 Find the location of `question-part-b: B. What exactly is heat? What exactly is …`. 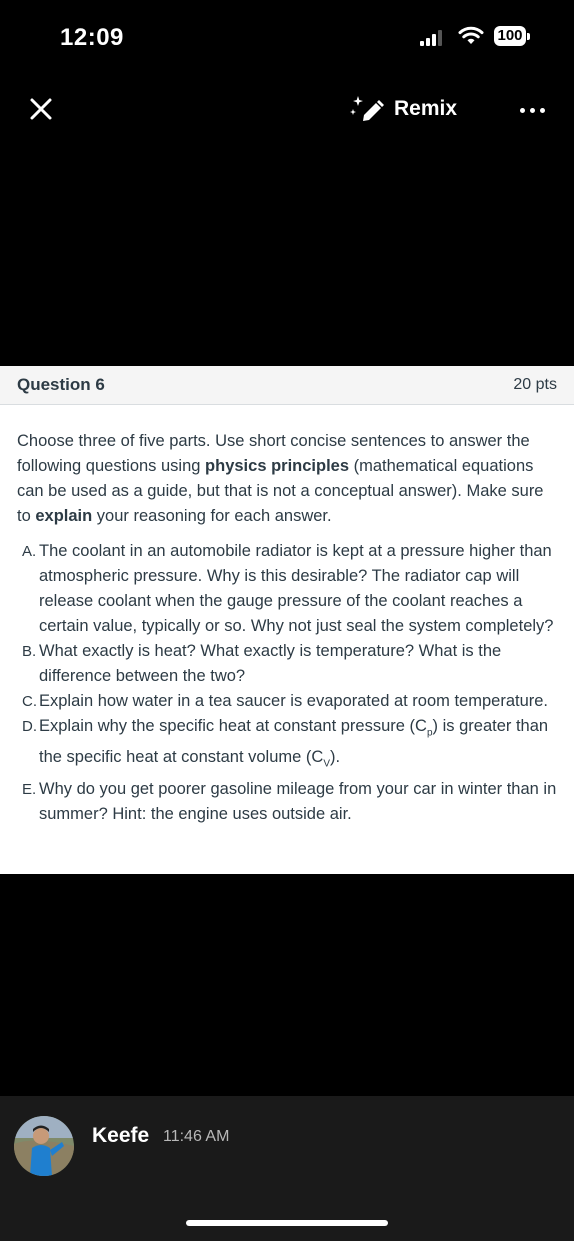

question-part-b: B. What exactly is heat? What exactly is … is located at coordinates (262, 663).